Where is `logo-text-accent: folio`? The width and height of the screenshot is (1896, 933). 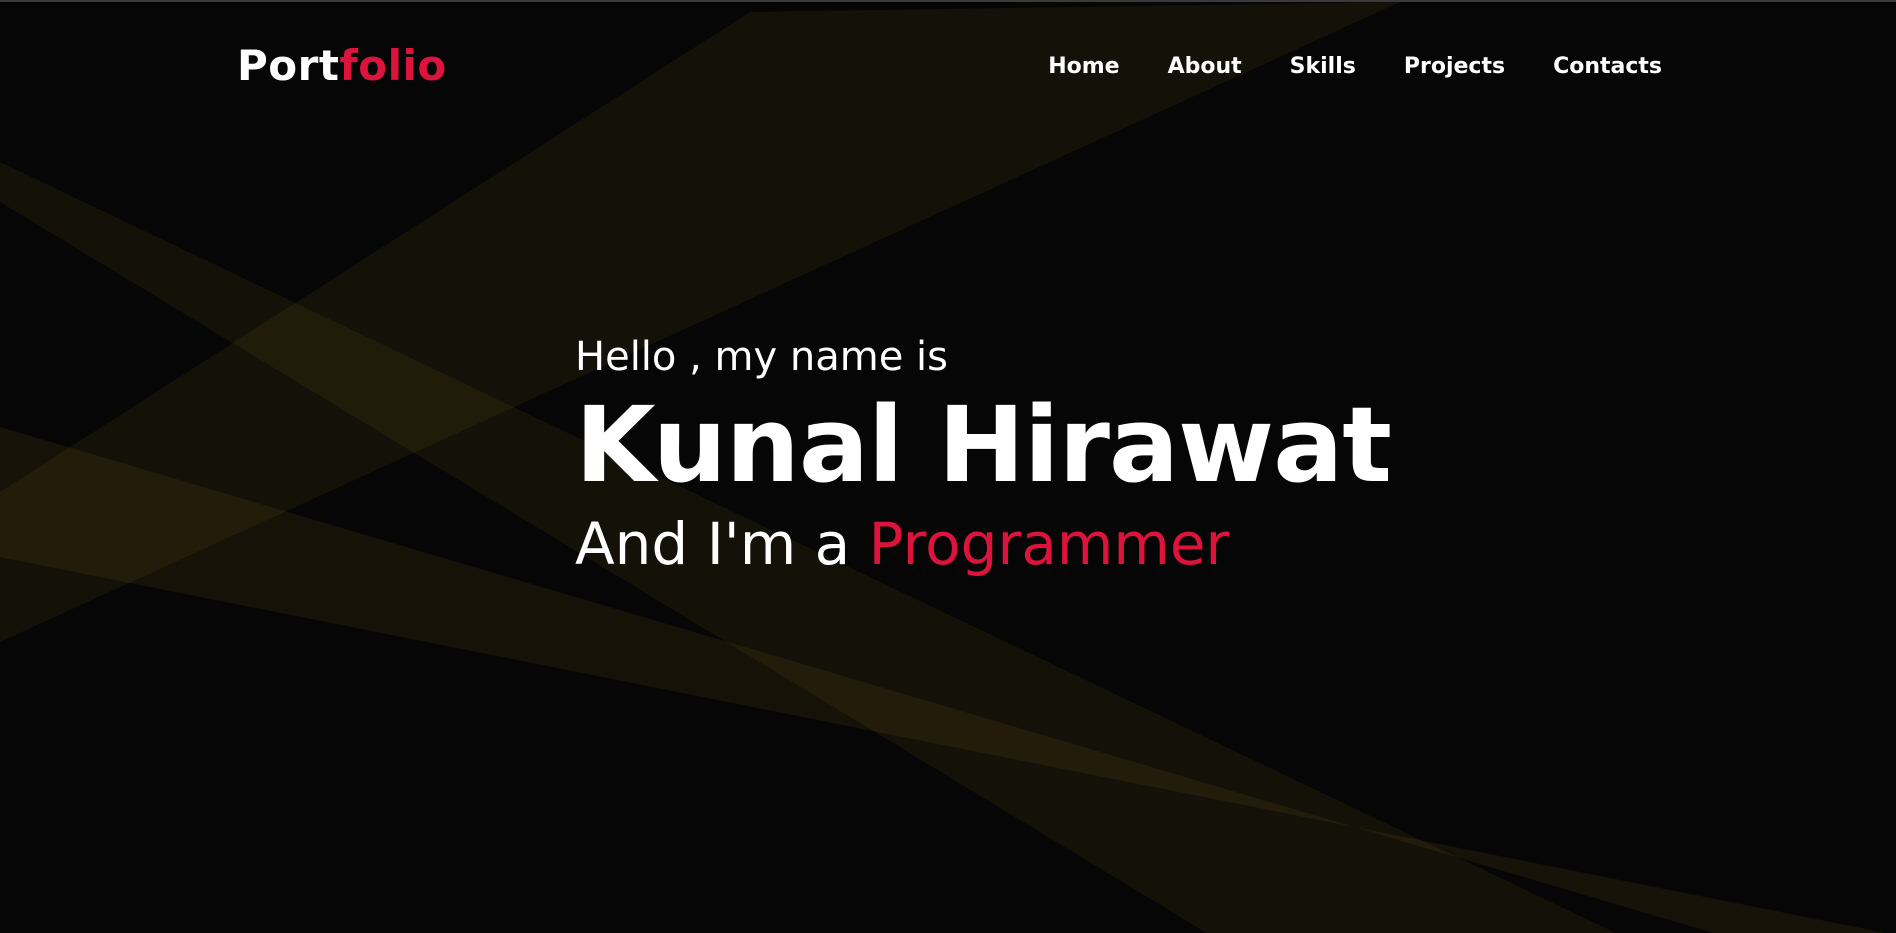 logo-text-accent: folio is located at coordinates (393, 65).